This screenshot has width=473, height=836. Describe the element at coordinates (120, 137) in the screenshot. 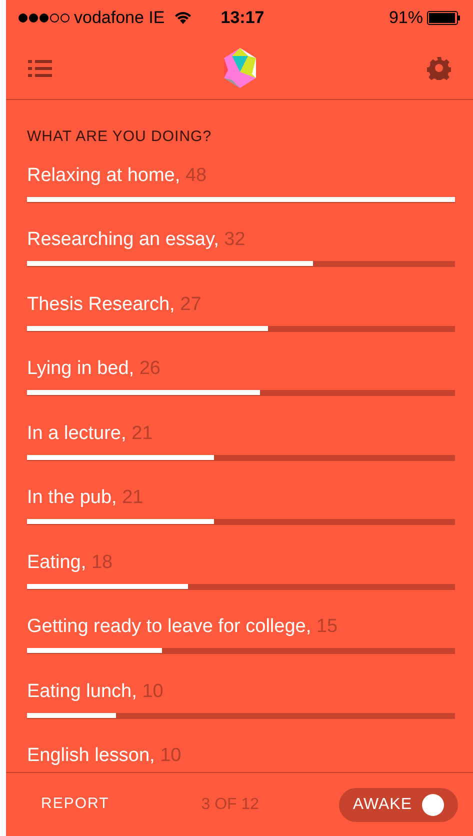

I see `section-heading: WHAT ARE YOU DOING?` at that location.